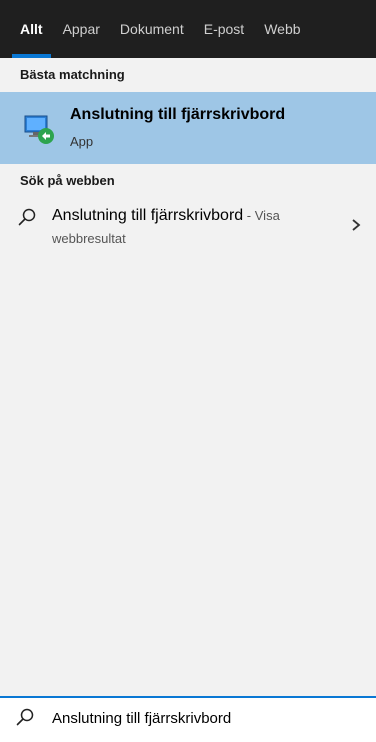  I want to click on web-result-title: Anslutning till fjärrskrivbord - Visa, so click(182, 216).